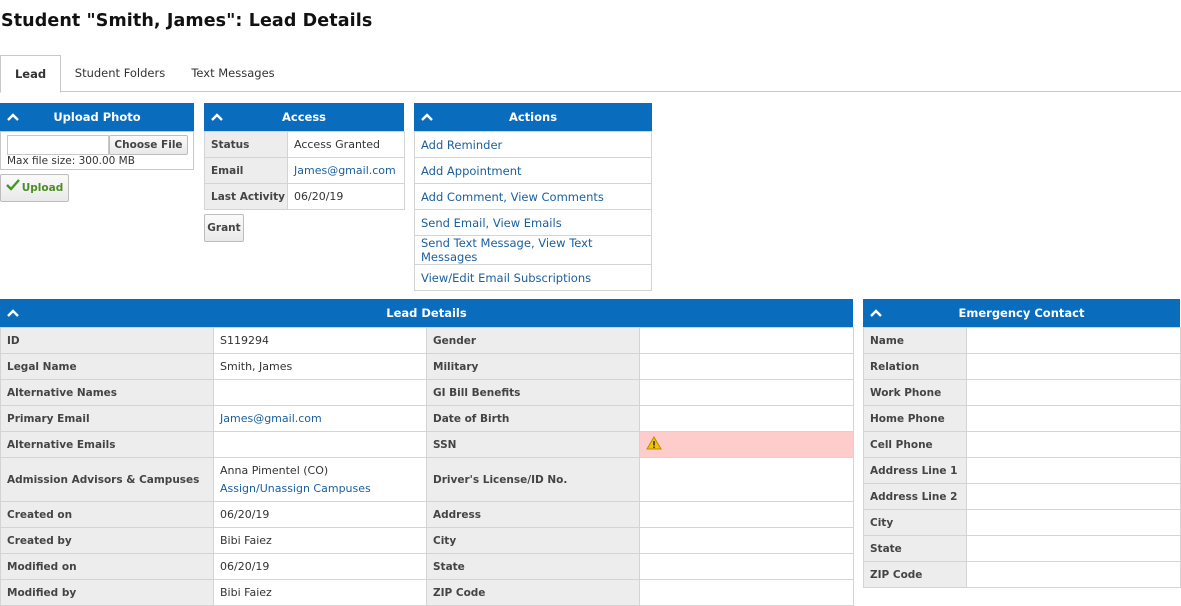 The image size is (1181, 606). What do you see at coordinates (462, 197) in the screenshot?
I see `add-comment-link: Add Comment` at bounding box center [462, 197].